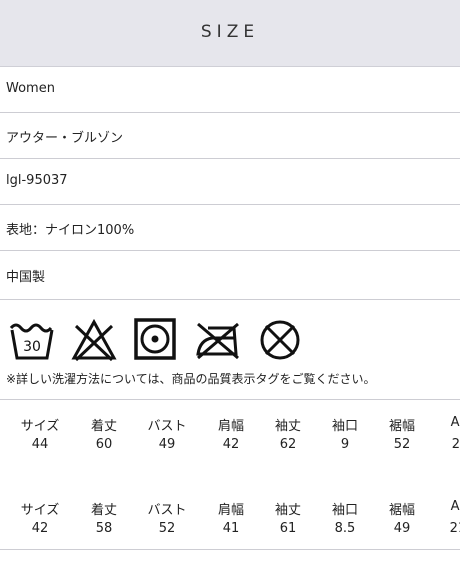  What do you see at coordinates (26, 277) in the screenshot?
I see `info-row-label: 中国製` at bounding box center [26, 277].